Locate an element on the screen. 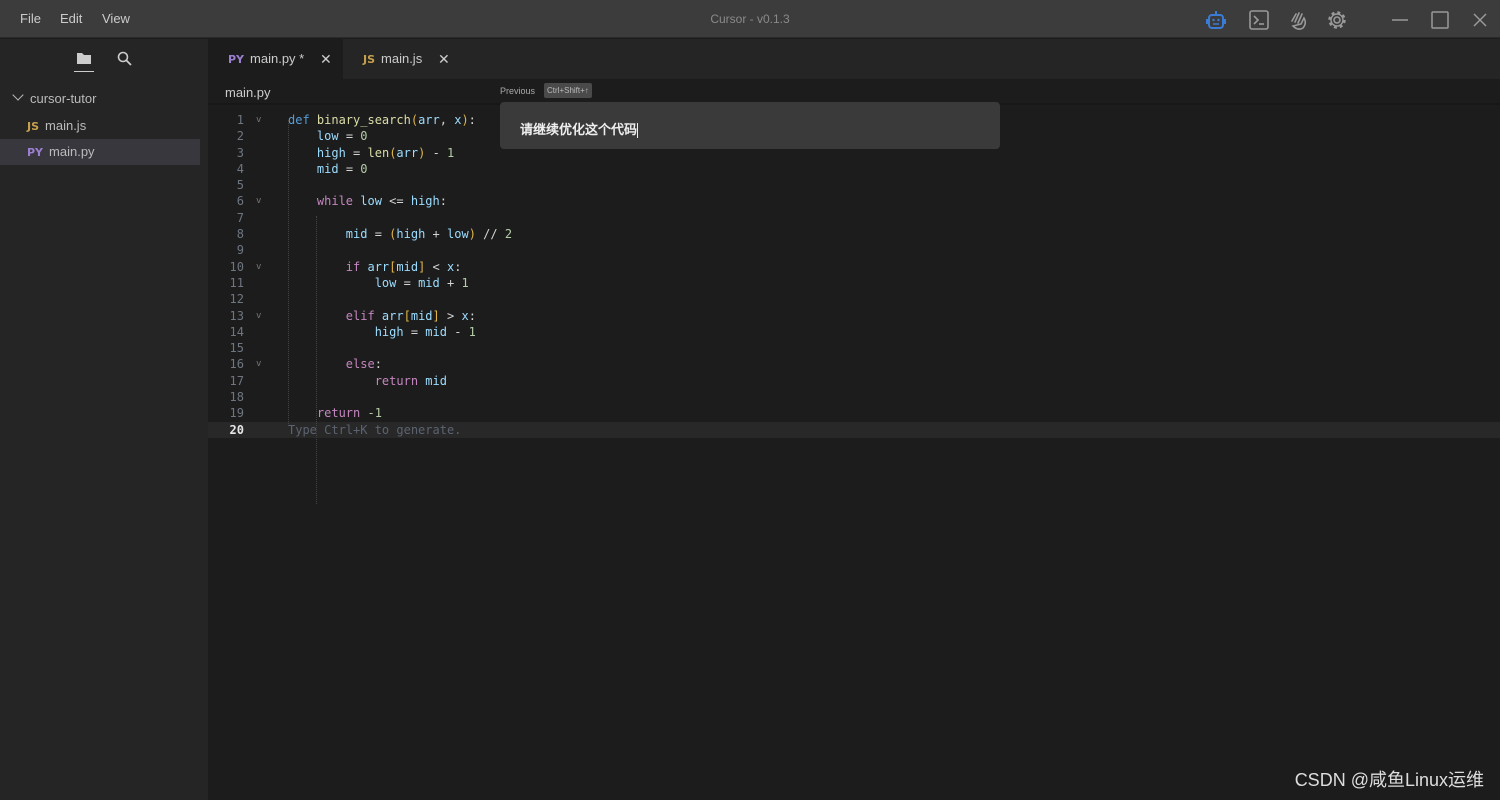  close-icon is located at coordinates (1480, 20).